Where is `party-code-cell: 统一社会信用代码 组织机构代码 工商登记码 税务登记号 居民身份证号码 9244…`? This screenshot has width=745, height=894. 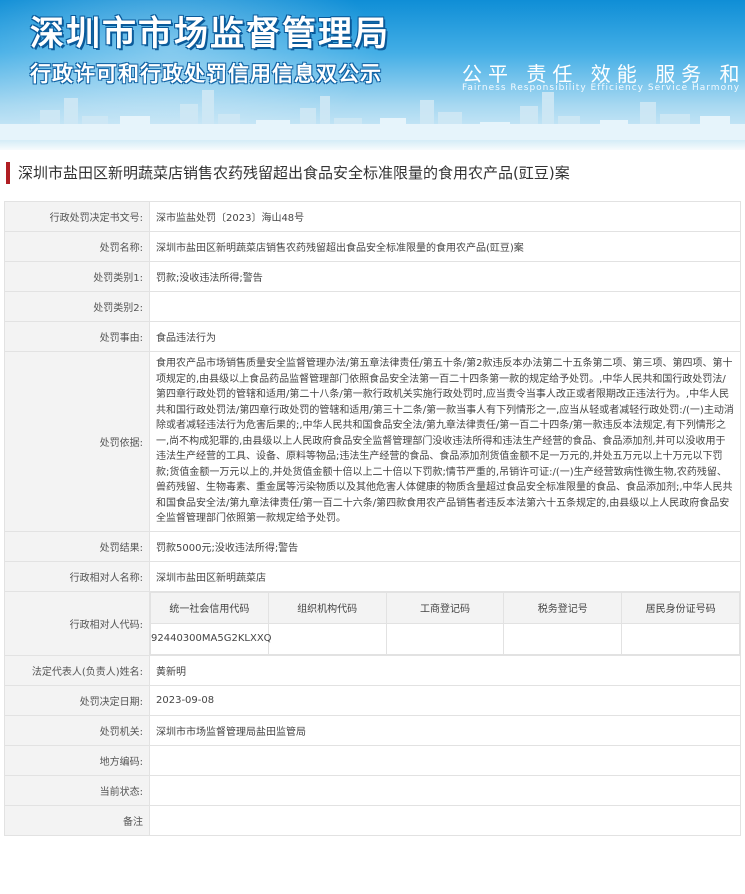
party-code-cell: 统一社会信用代码 组织机构代码 工商登记码 税务登记号 居民身份证号码 9244… is located at coordinates (445, 623).